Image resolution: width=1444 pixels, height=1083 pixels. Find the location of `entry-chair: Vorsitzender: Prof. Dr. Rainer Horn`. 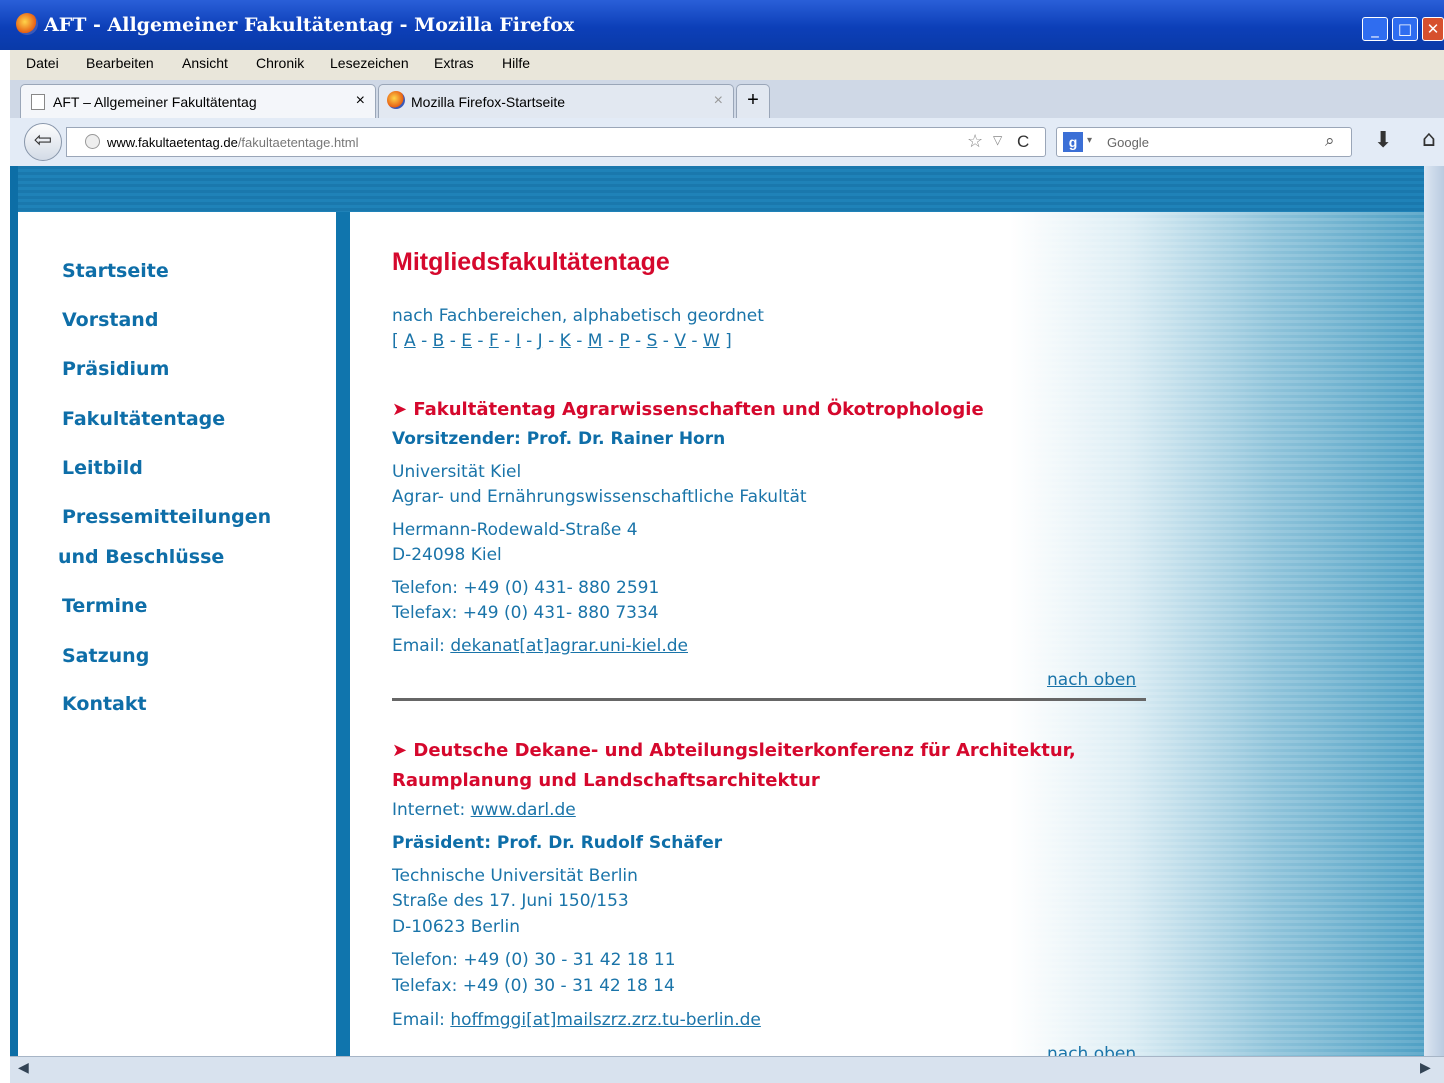

entry-chair: Vorsitzender: Prof. Dr. Rainer Horn is located at coordinates (559, 439).